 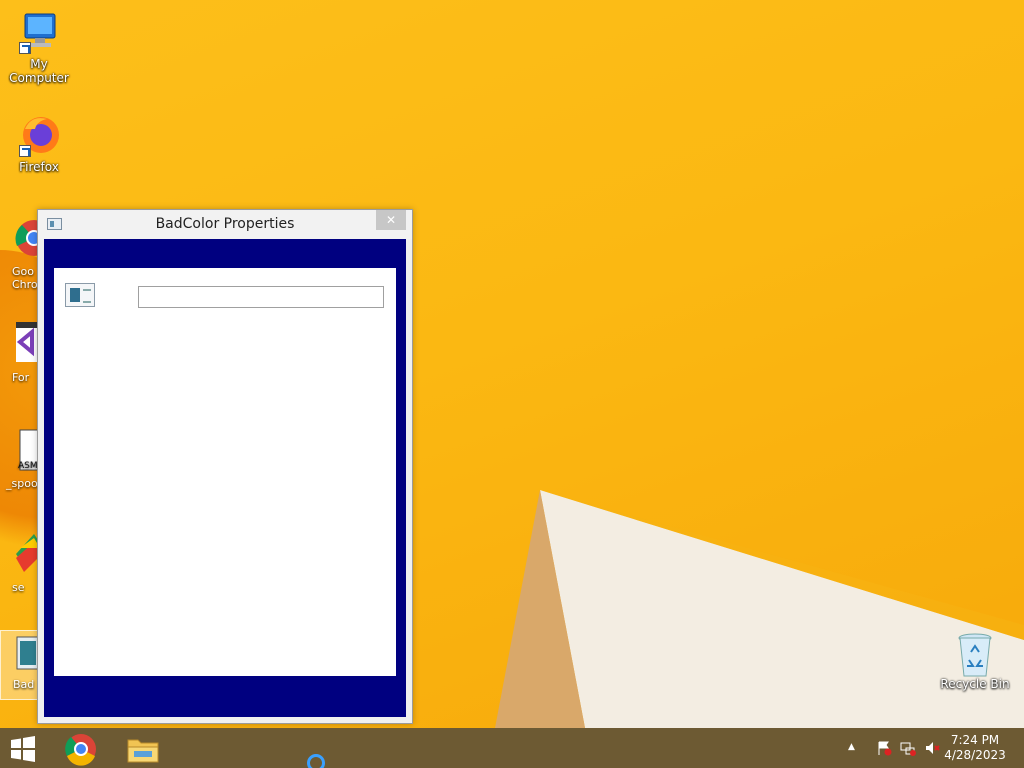 I want to click on desktop-icon-my-computer: My Computer, so click(x=39, y=47).